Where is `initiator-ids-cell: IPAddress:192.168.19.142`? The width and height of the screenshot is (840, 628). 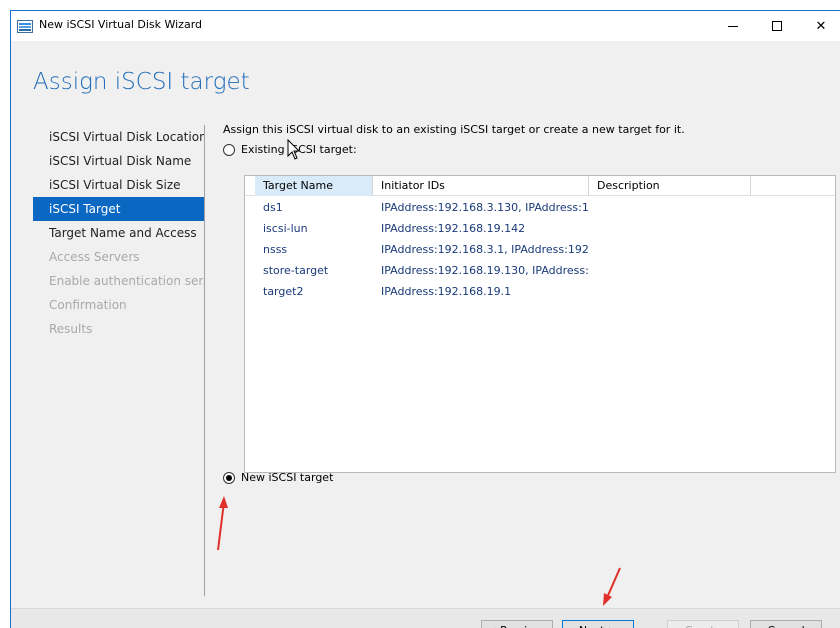 initiator-ids-cell: IPAddress:192.168.19.142 is located at coordinates (453, 228).